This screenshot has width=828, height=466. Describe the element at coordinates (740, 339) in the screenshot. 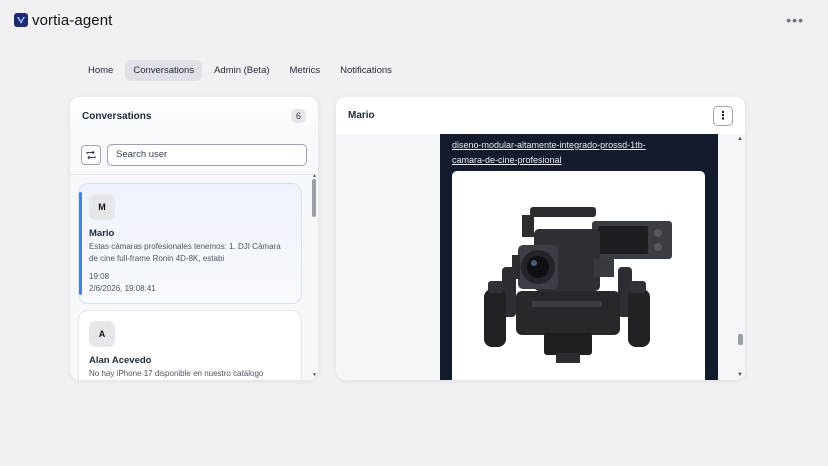

I see `chat-scrollbar-thumb` at that location.